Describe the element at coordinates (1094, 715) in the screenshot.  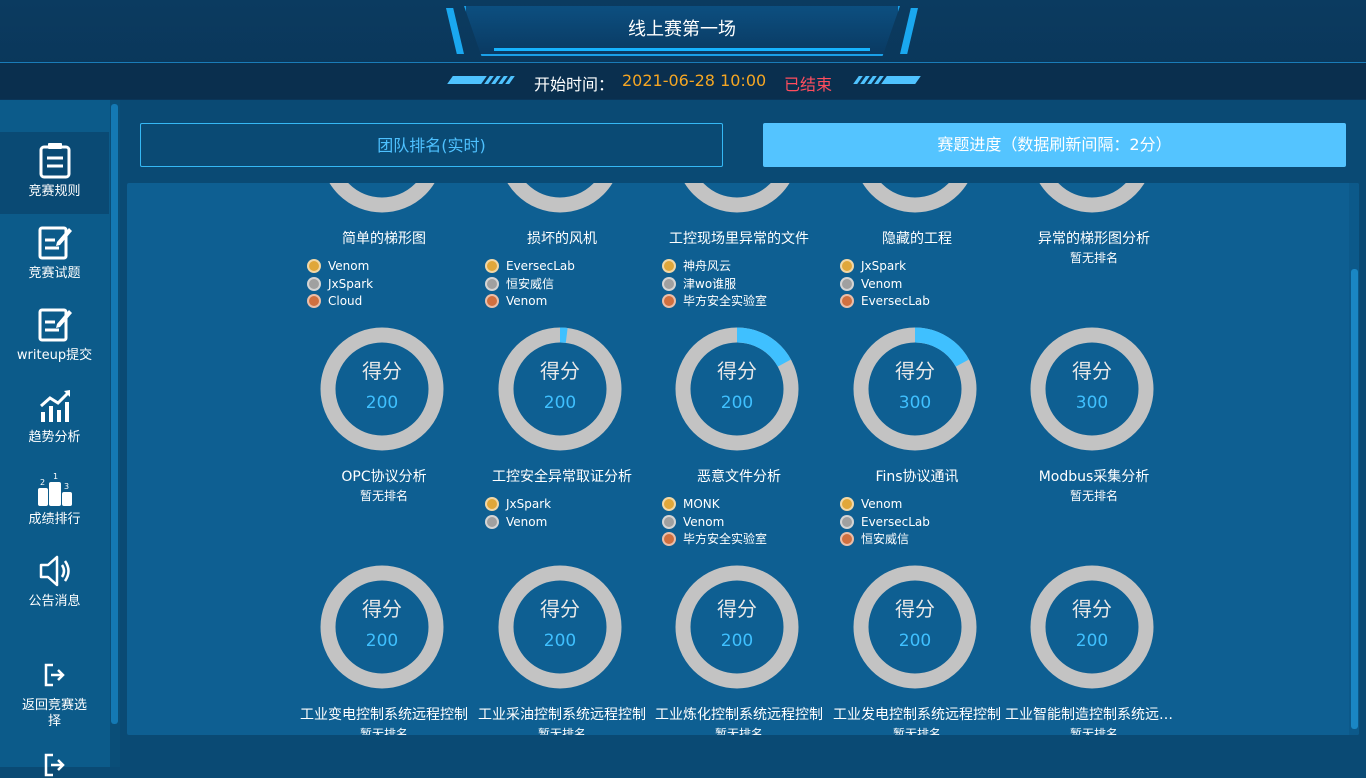
I see `challenge-name: 工业智能制造控制系统远程控制` at that location.